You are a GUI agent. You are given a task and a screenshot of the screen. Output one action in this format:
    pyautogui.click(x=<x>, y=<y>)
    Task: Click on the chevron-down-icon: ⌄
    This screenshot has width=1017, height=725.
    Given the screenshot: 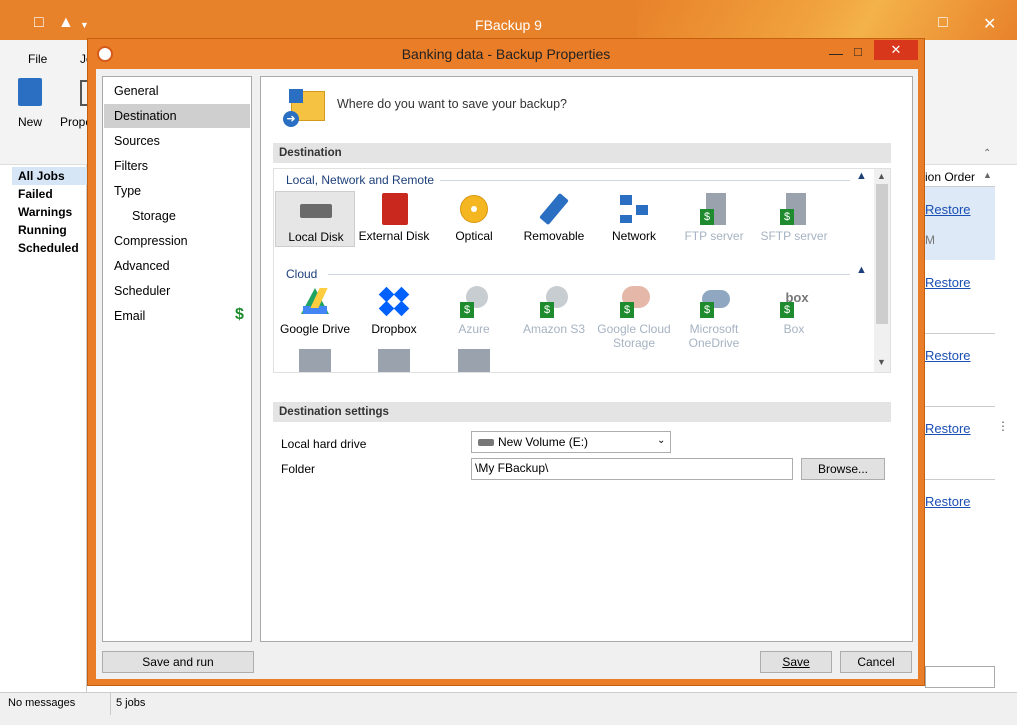 What is the action you would take?
    pyautogui.click(x=661, y=440)
    